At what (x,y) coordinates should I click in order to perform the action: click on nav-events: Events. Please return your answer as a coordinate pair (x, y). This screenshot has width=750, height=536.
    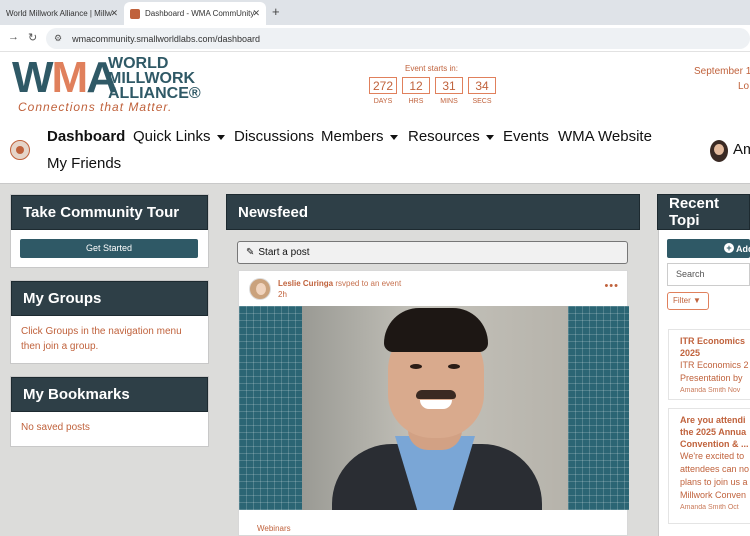
    Looking at the image, I should click on (526, 136).